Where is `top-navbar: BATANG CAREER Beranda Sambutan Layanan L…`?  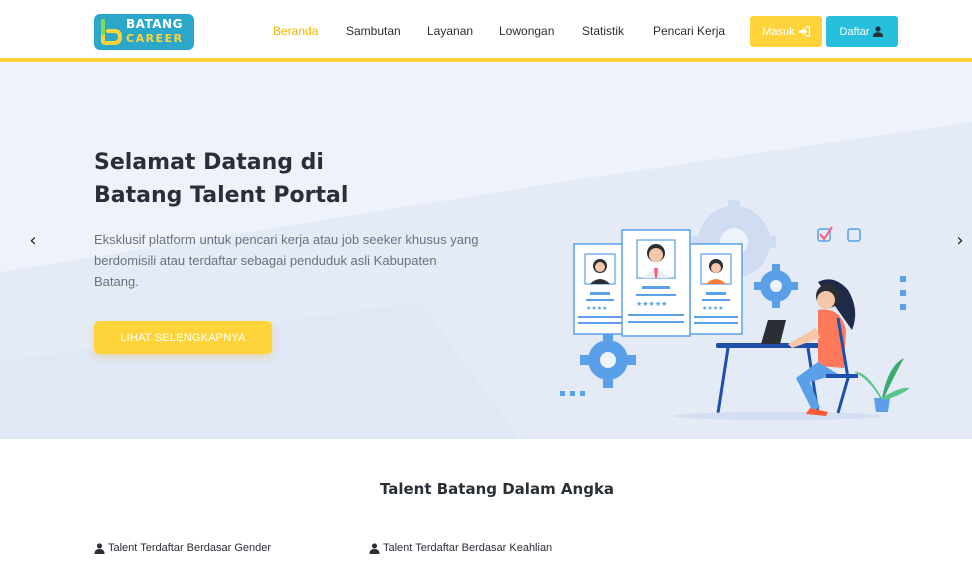
top-navbar: BATANG CAREER Beranda Sambutan Layanan L… is located at coordinates (486, 31).